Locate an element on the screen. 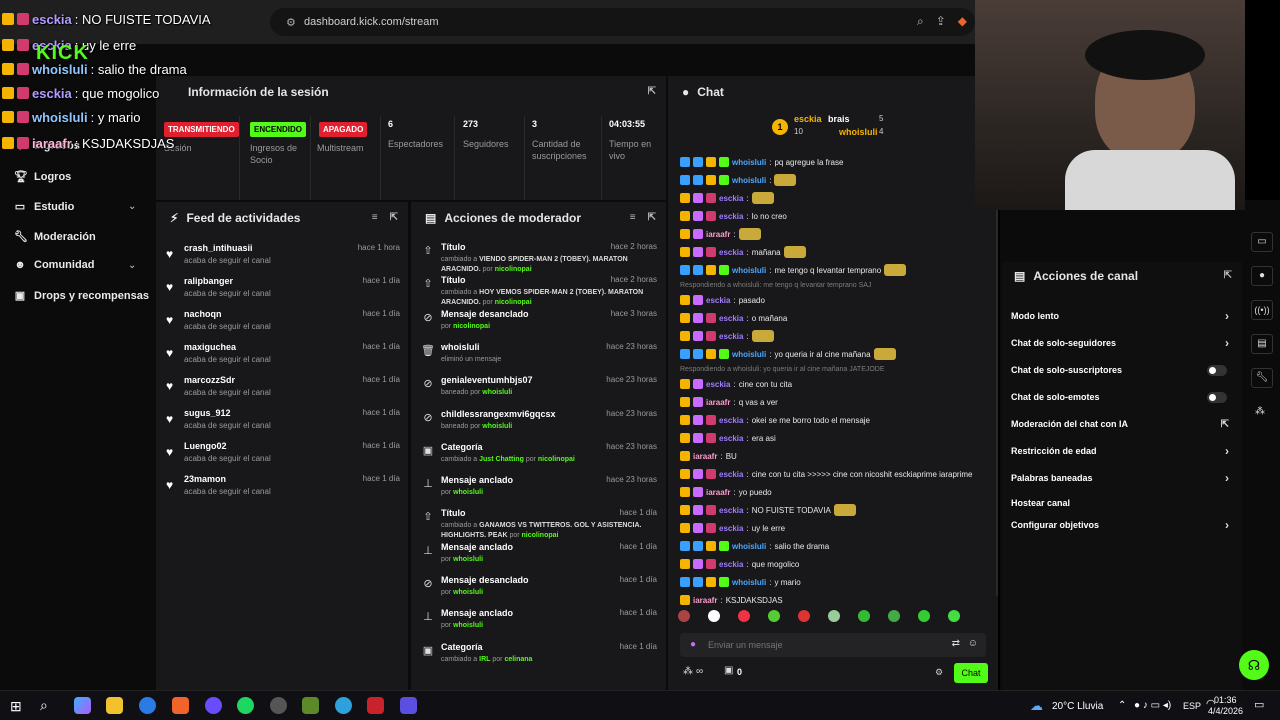 Image resolution: width=1280 pixels, height=720 pixels. zoom-icon: ⌕ is located at coordinates (920, 21).